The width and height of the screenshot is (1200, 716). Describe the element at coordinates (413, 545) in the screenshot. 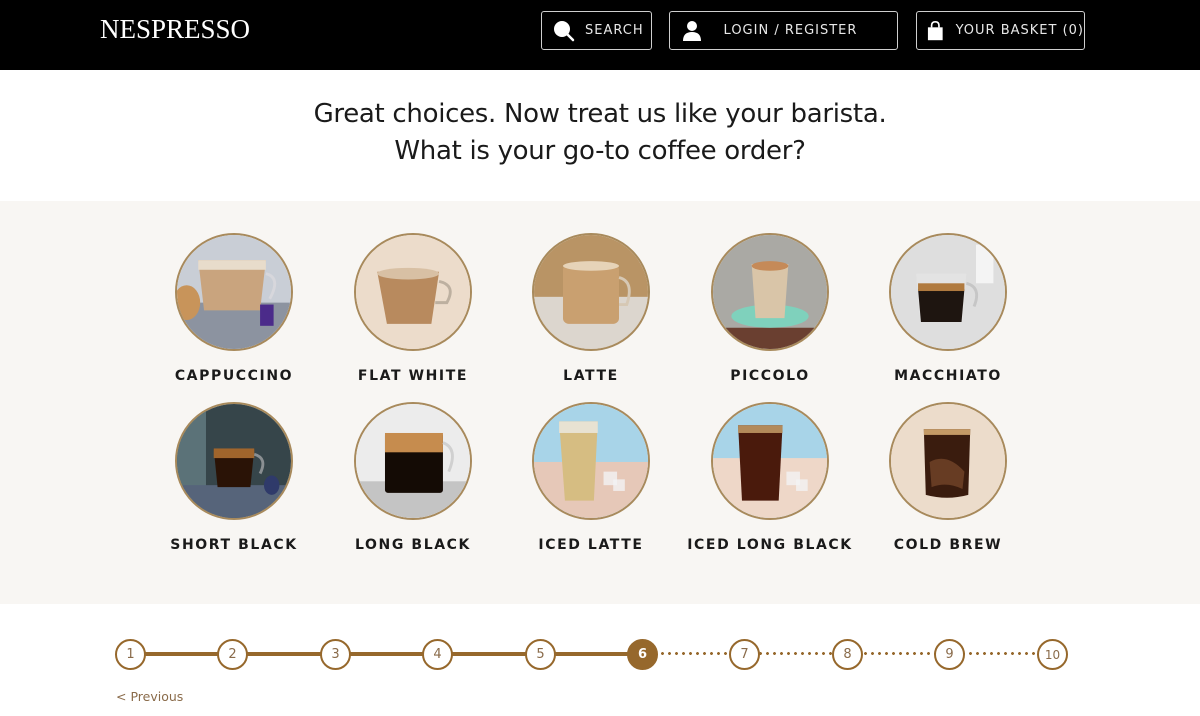

I see `option-label: LONG BLACK` at that location.